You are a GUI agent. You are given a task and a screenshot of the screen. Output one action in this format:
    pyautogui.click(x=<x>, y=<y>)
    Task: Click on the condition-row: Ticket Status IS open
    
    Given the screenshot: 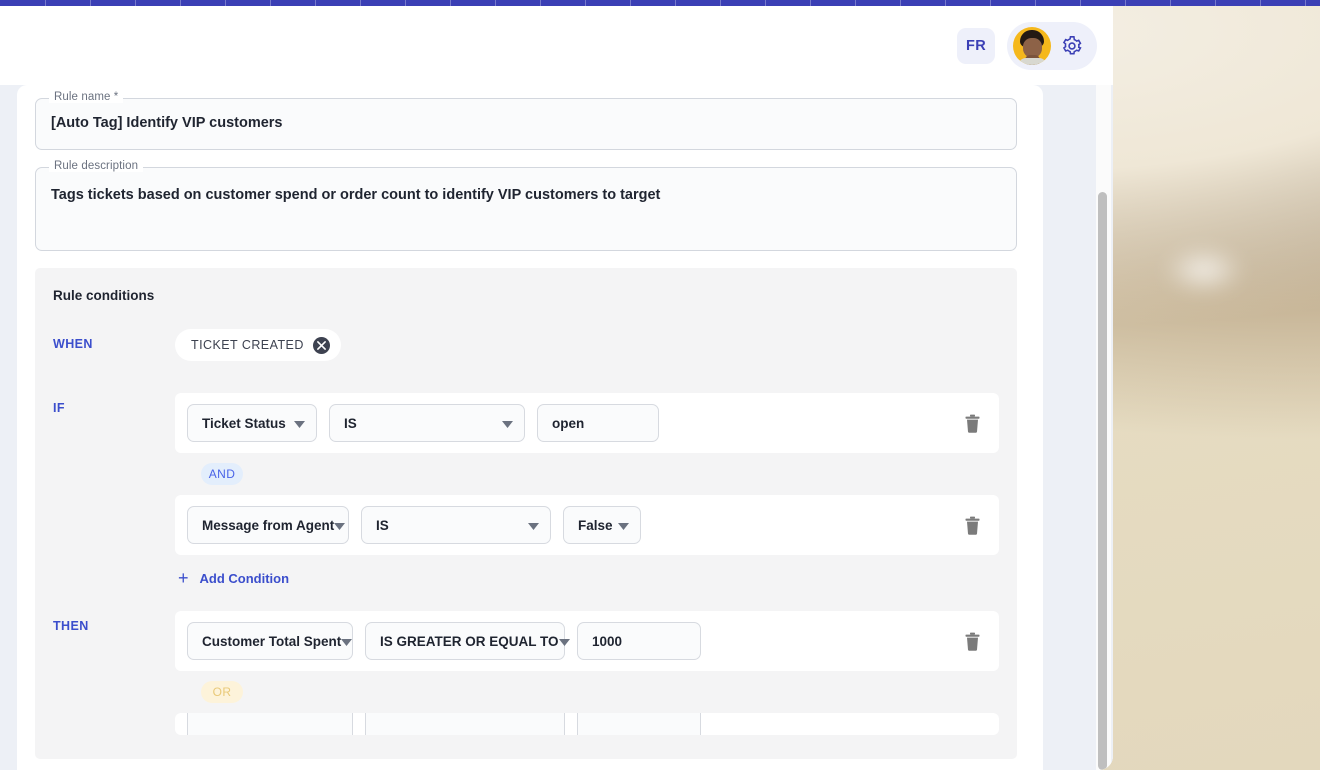 What is the action you would take?
    pyautogui.click(x=587, y=423)
    